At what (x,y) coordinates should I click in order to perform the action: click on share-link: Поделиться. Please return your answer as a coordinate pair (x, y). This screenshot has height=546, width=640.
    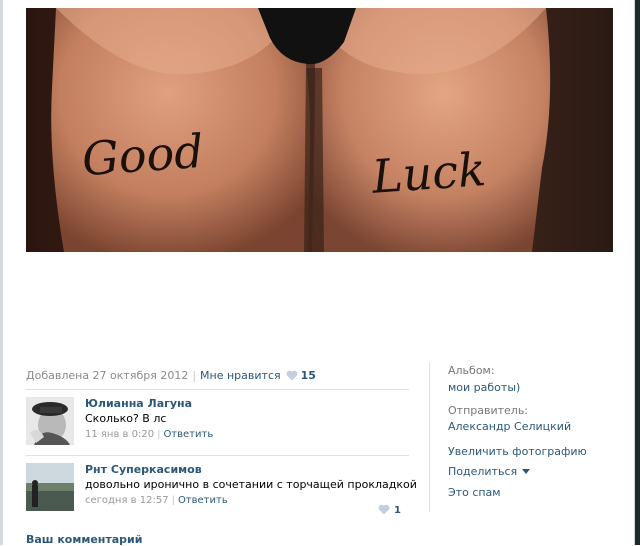
    Looking at the image, I should click on (482, 471).